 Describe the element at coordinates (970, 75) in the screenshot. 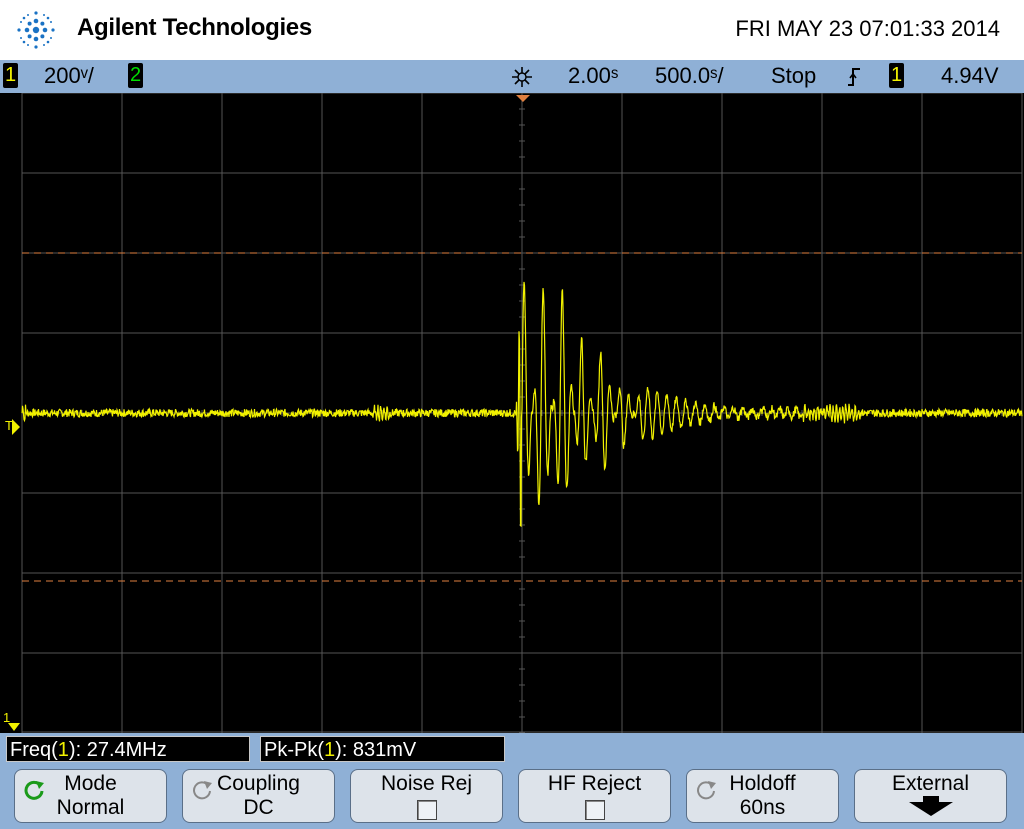

I see `trigger-level: 4.94V` at that location.